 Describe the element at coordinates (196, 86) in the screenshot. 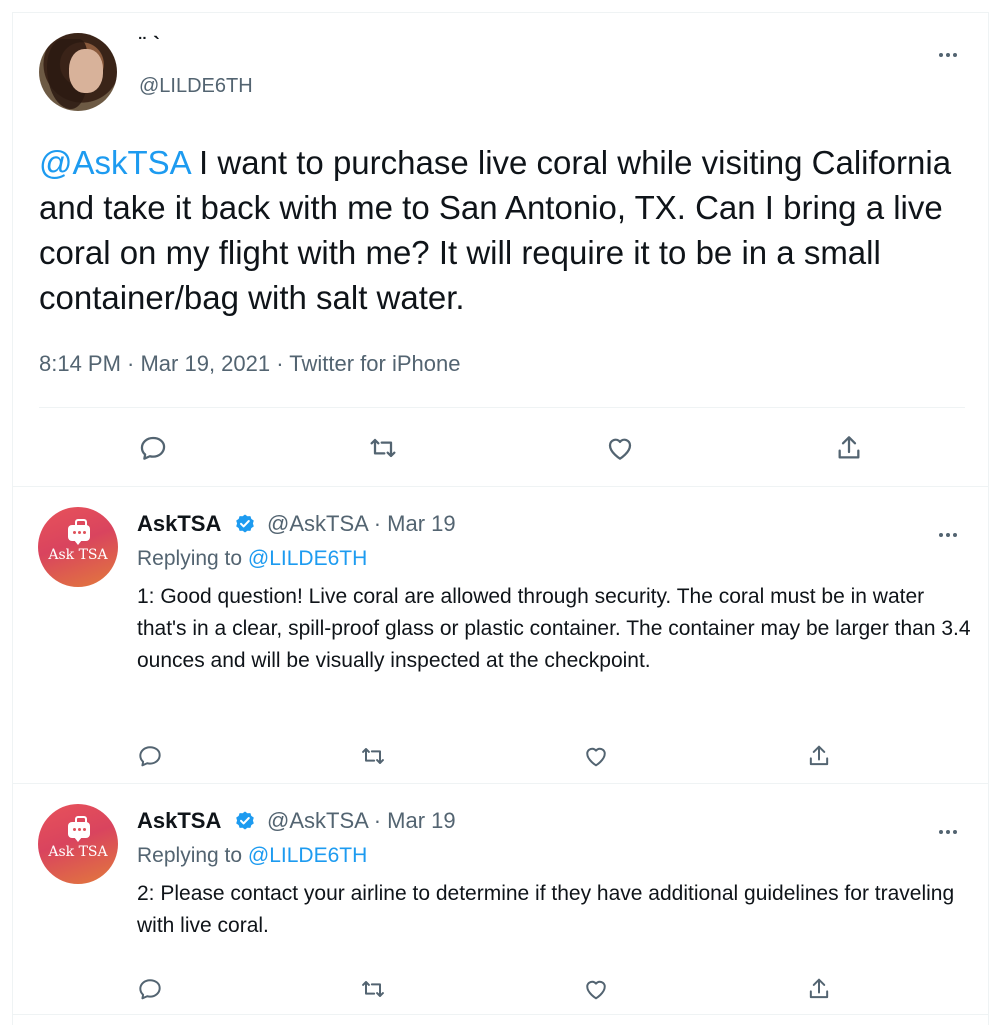

I see `user-handle: @LILDE6TH` at that location.